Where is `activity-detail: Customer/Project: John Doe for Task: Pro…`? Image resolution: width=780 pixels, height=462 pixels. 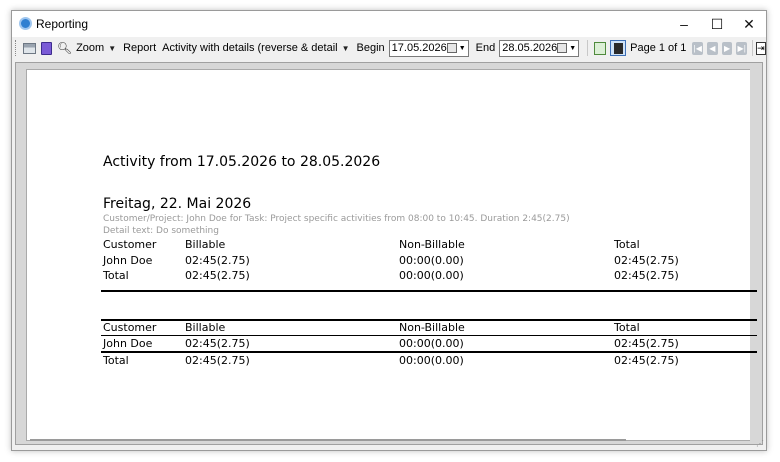
activity-detail: Customer/Project: John Doe for Task: Pro… is located at coordinates (336, 219).